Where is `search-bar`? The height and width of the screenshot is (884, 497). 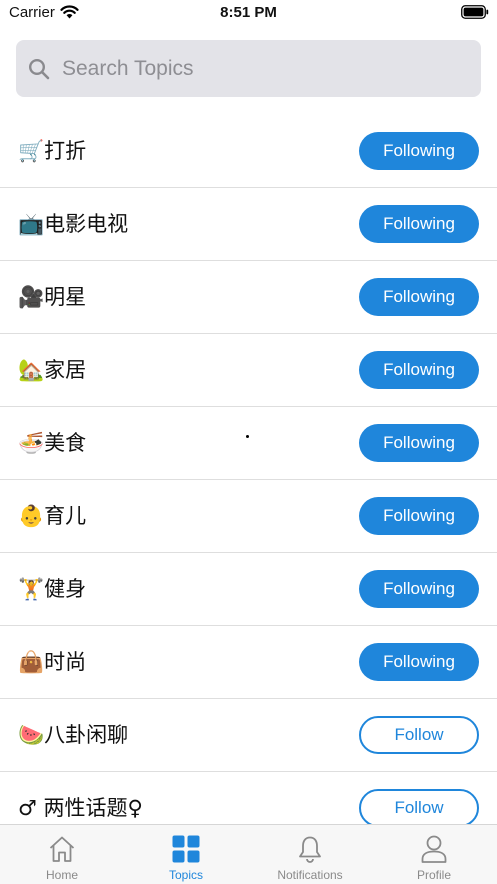 search-bar is located at coordinates (248, 68).